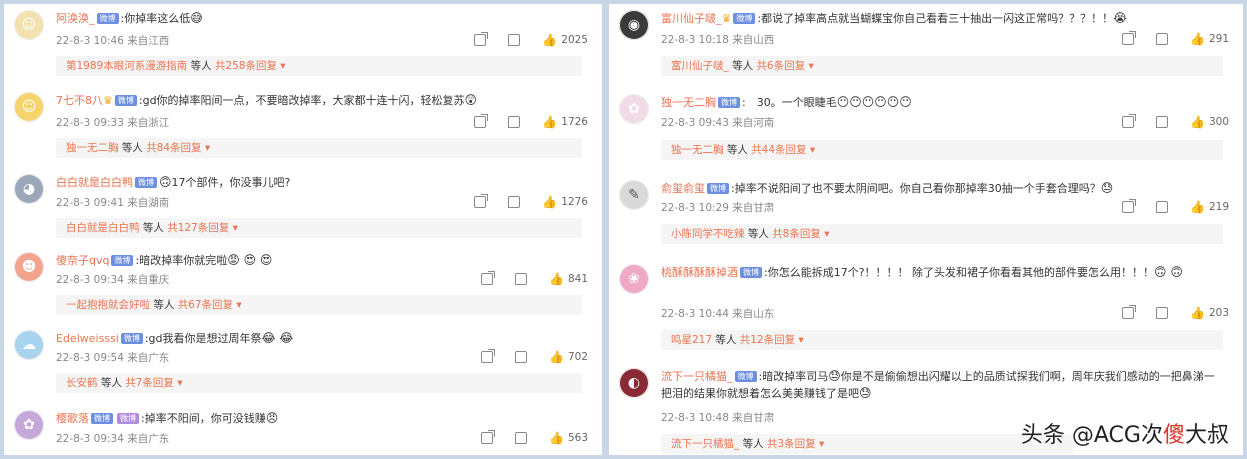 The width and height of the screenshot is (1247, 459). What do you see at coordinates (577, 357) in the screenshot?
I see `like-count: 702` at bounding box center [577, 357].